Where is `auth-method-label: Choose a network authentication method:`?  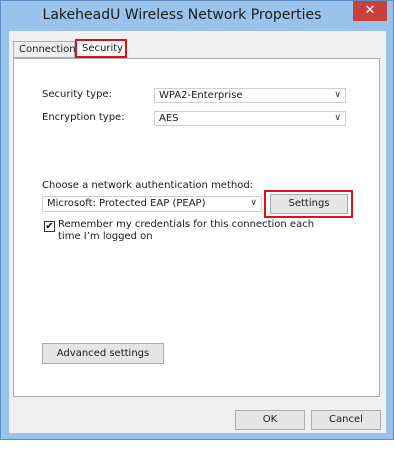
auth-method-label: Choose a network authentication method: is located at coordinates (148, 185).